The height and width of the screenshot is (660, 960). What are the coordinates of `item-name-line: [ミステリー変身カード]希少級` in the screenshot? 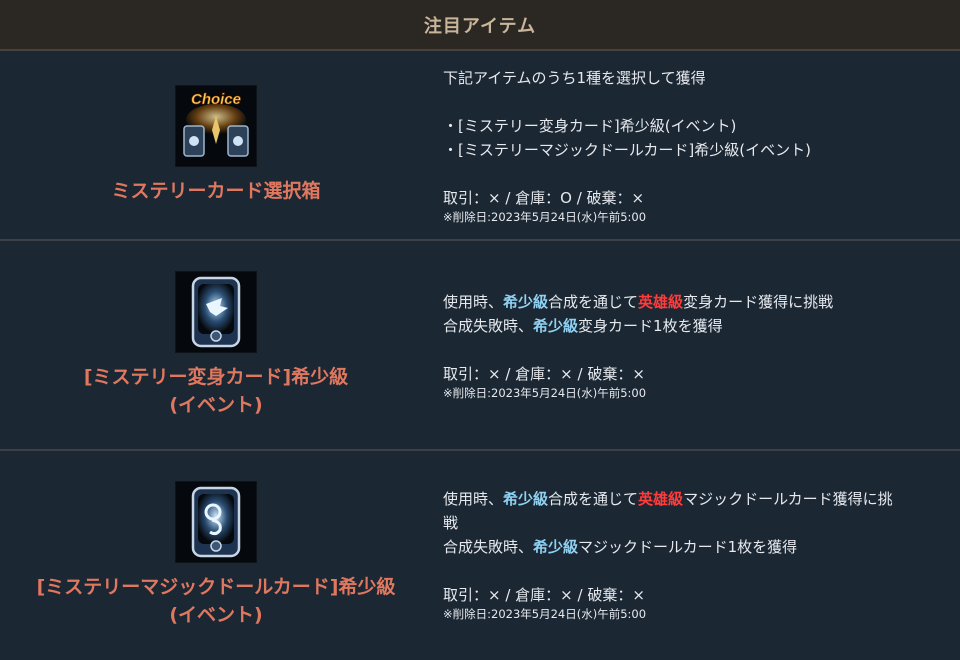 It's located at (216, 377).